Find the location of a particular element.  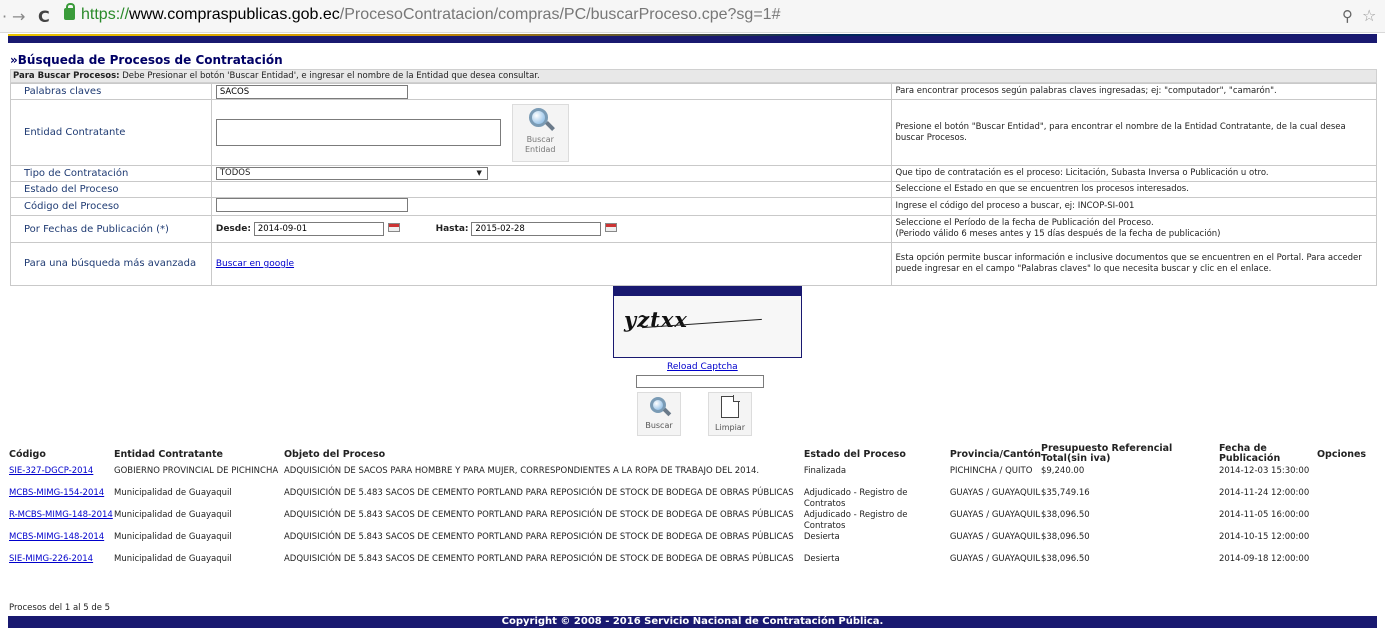

type-select: TODOS ▼ is located at coordinates (351, 173).